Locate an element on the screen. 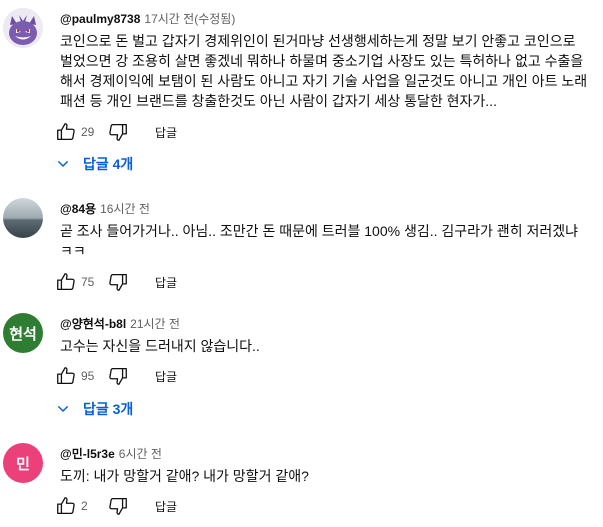 This screenshot has width=603, height=527. comment-actions: 75 답글 is located at coordinates (116, 282).